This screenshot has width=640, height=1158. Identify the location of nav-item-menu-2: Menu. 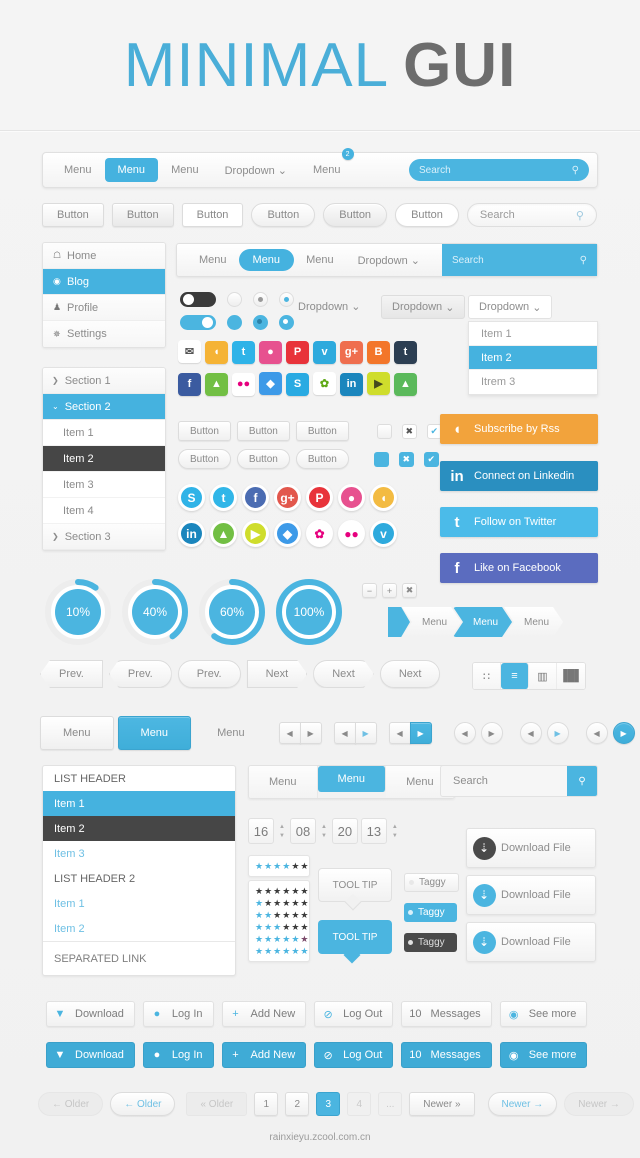
(131, 170).